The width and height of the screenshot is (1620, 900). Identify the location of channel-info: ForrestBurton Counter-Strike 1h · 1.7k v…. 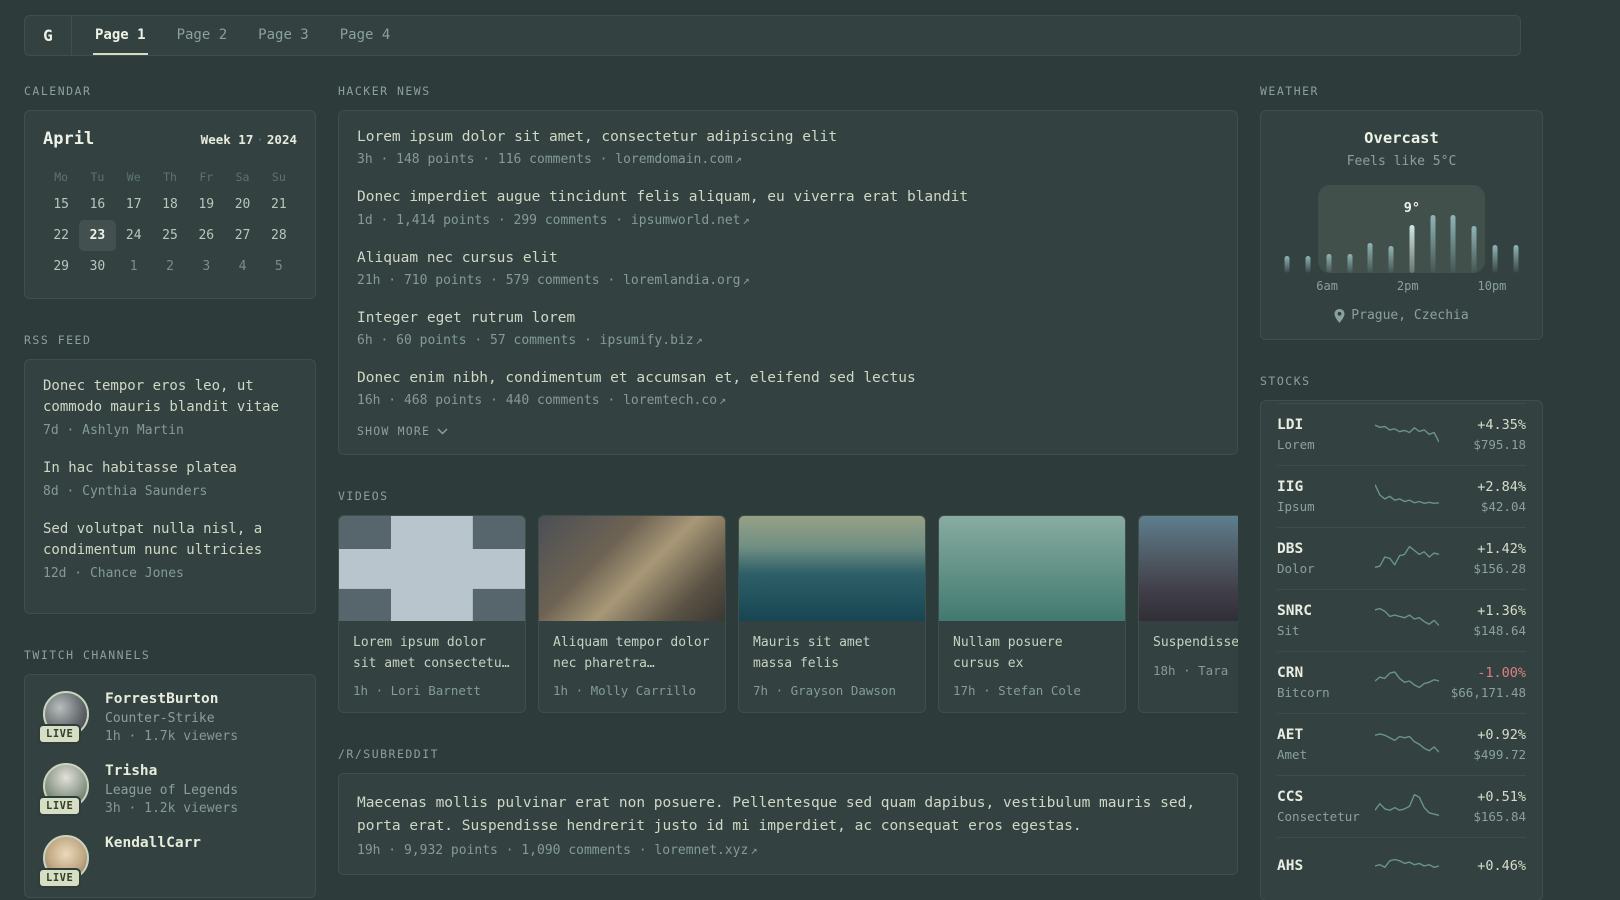
(171, 717).